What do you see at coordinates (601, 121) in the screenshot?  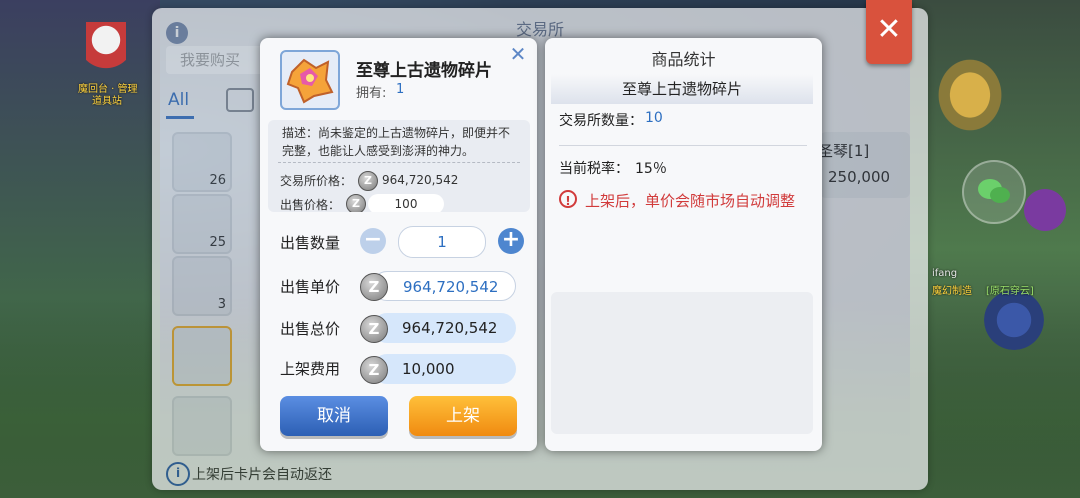 I see `exchange-count-label: 交易所数量：` at bounding box center [601, 121].